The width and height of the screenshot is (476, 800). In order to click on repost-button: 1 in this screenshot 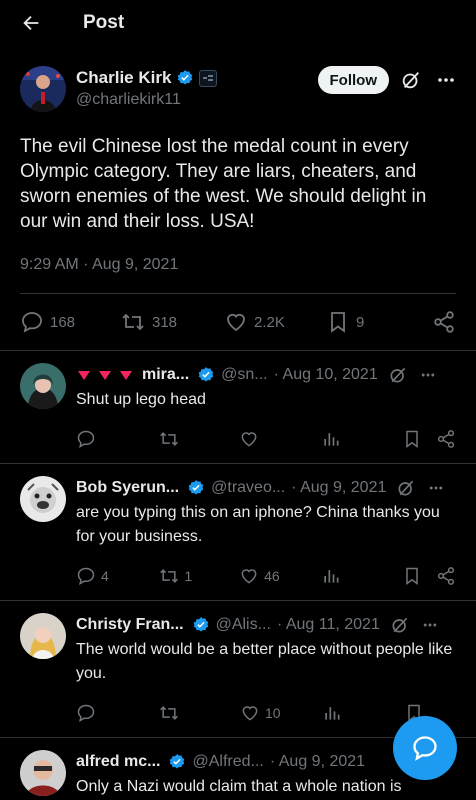, I will do `click(199, 576)`.